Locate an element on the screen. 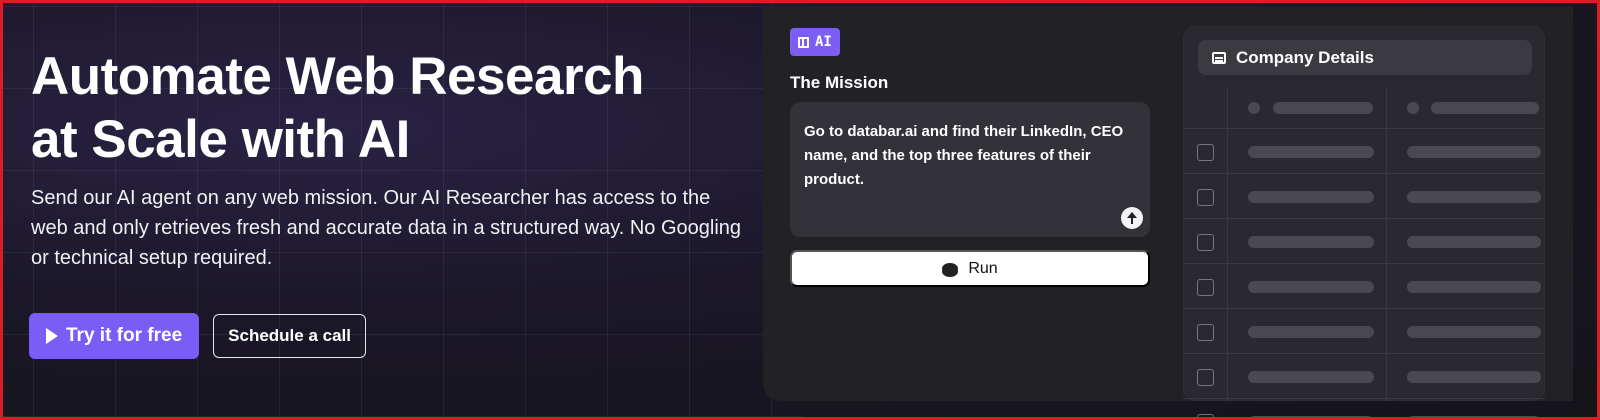  try-free-label: Try it for free is located at coordinates (124, 335).